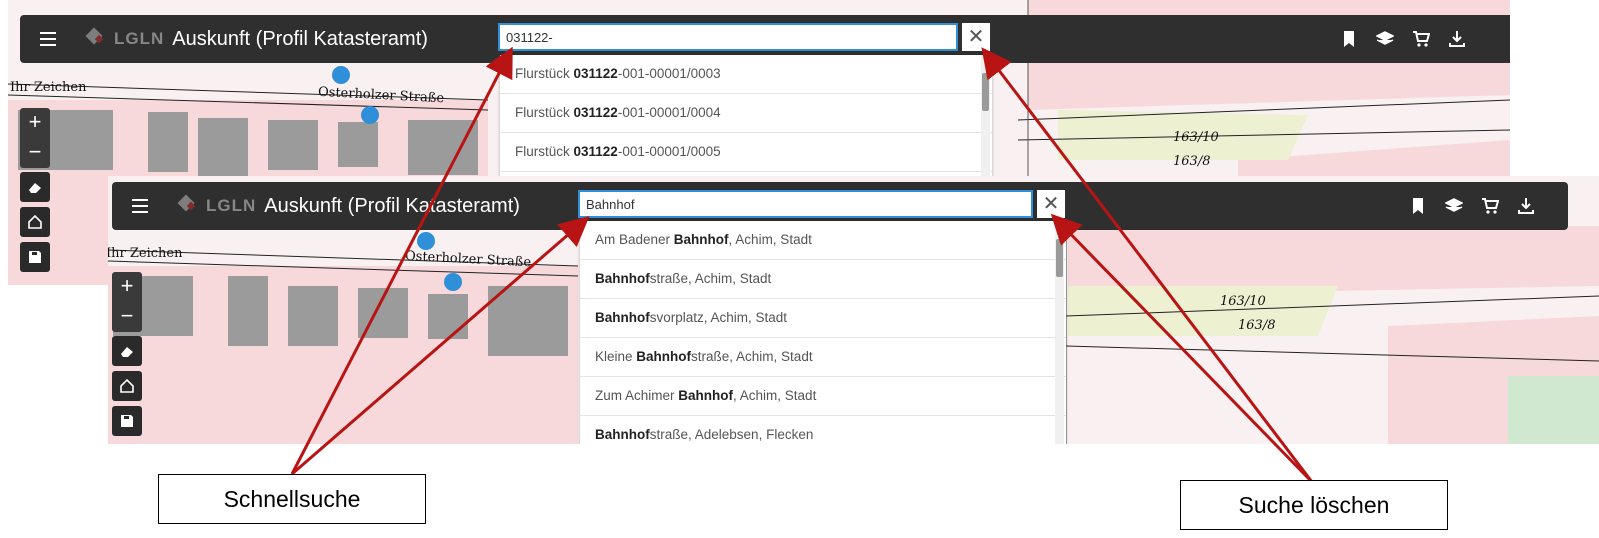 The width and height of the screenshot is (1599, 538). I want to click on result-item: Flurstück 031122-001-00001/0005, so click(746, 152).